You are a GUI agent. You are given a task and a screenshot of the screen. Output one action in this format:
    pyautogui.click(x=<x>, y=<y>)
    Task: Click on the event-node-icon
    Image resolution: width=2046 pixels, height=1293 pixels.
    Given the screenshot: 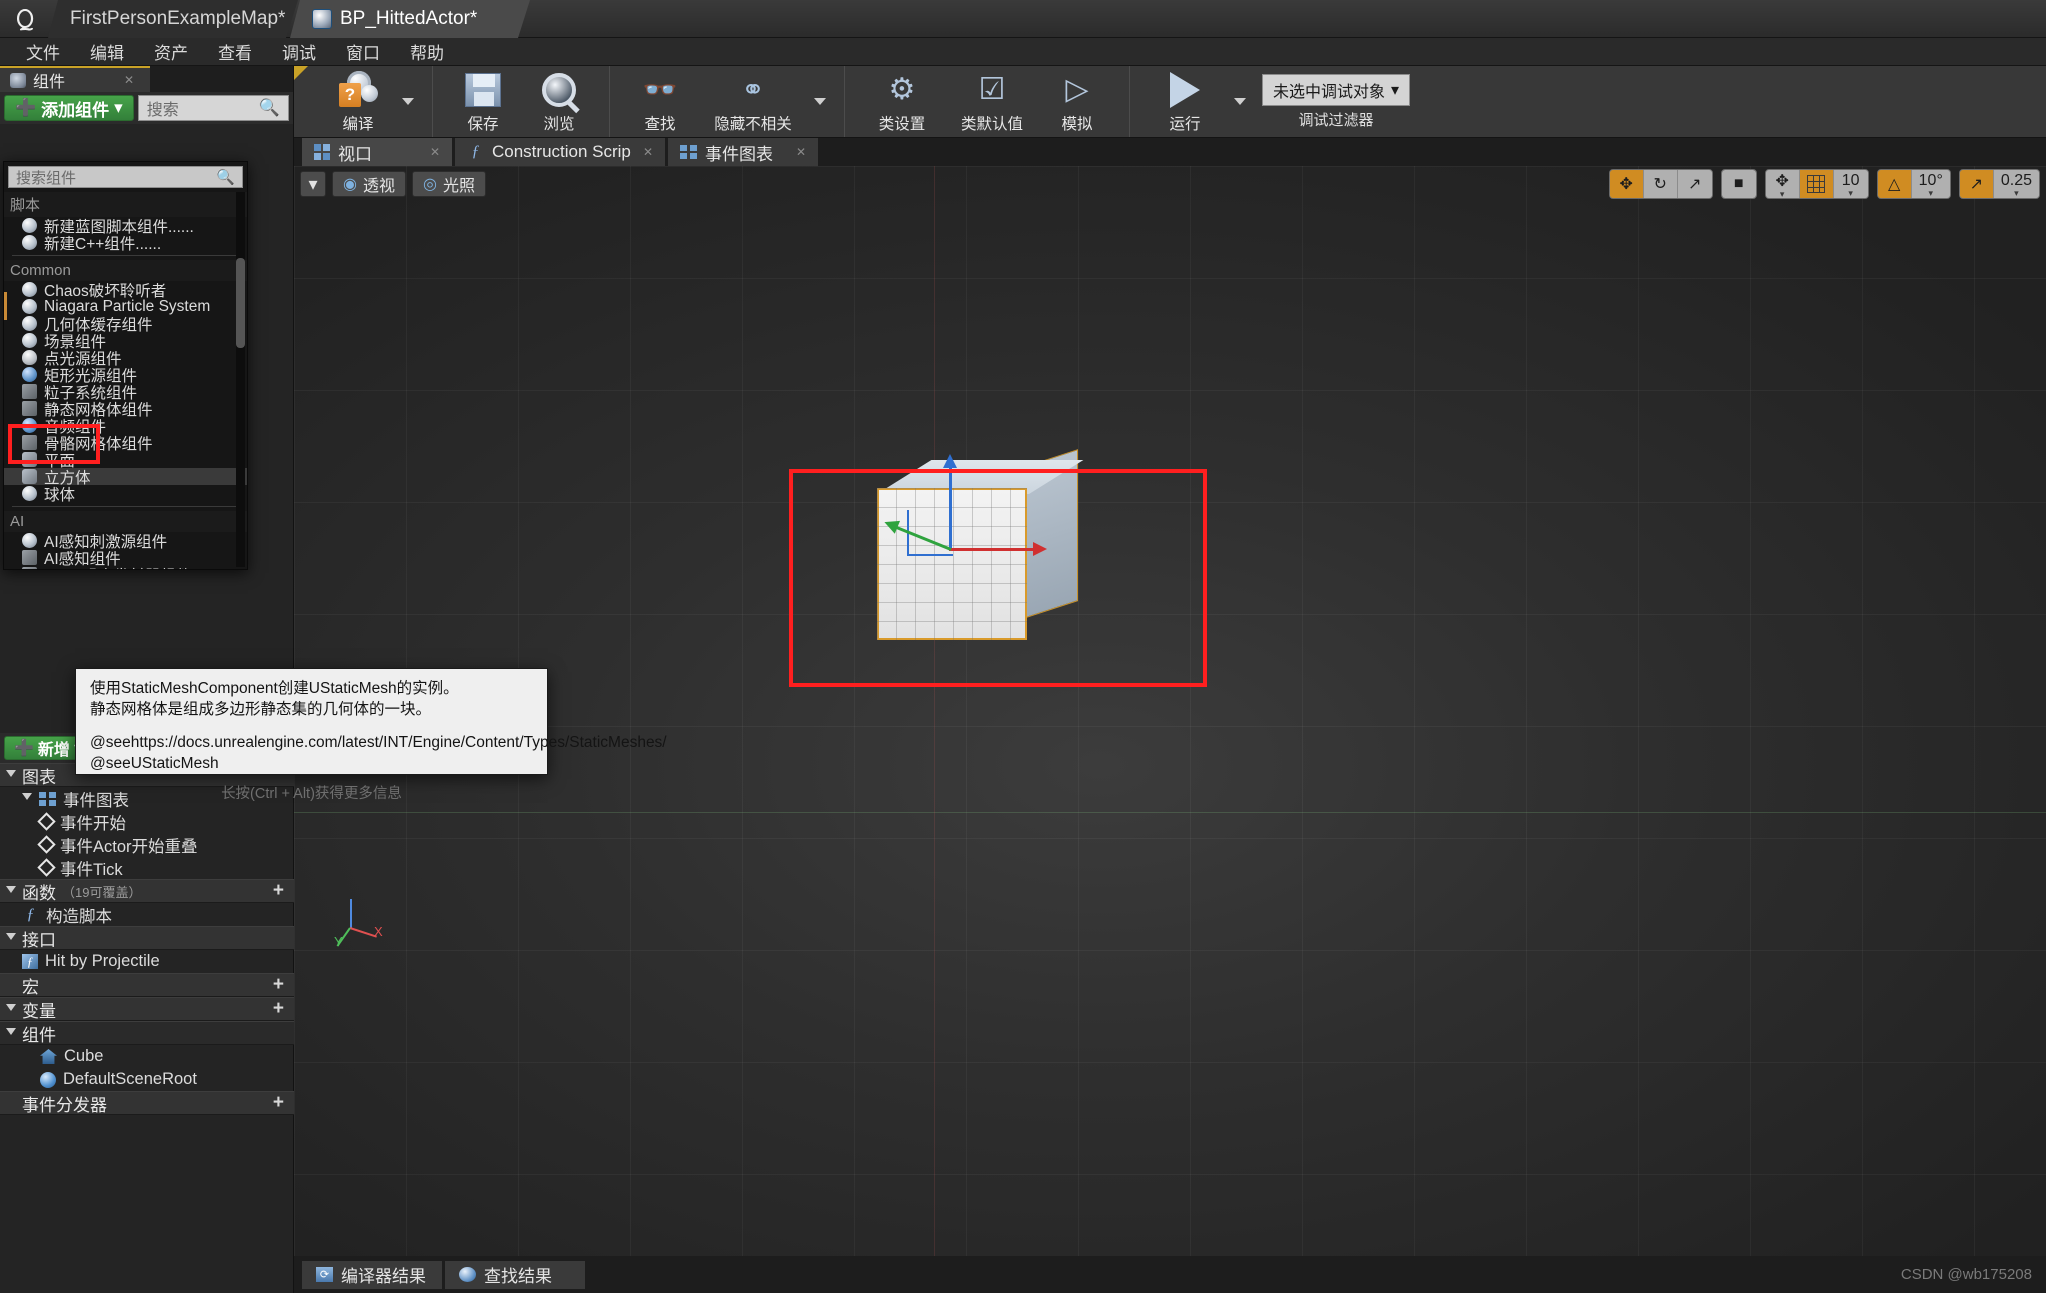 What is the action you would take?
    pyautogui.click(x=46, y=821)
    